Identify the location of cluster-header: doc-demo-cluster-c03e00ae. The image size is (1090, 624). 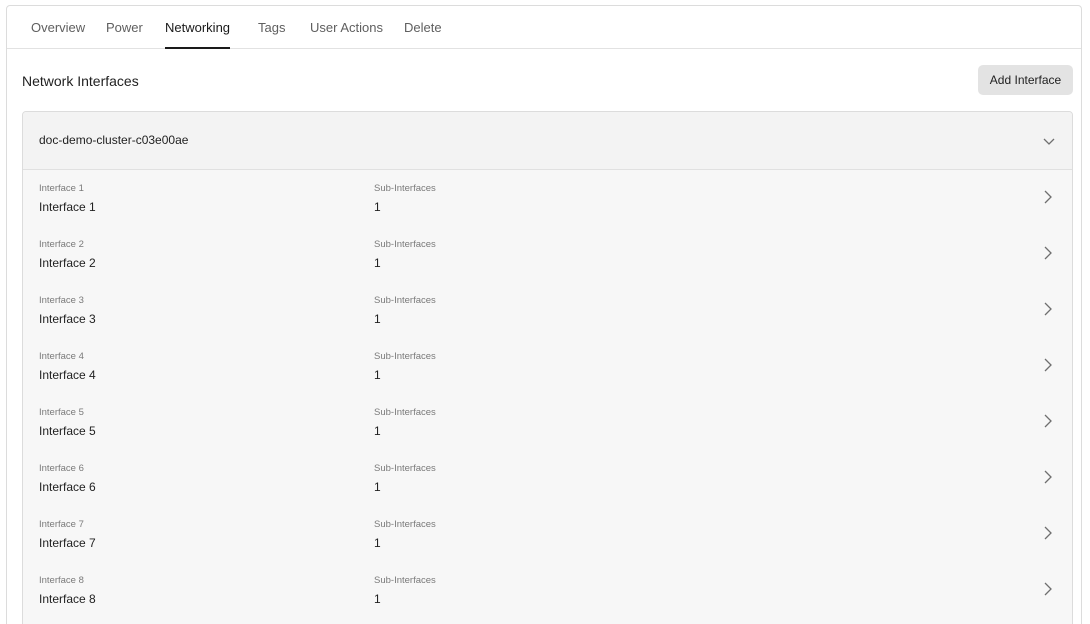
(547, 141).